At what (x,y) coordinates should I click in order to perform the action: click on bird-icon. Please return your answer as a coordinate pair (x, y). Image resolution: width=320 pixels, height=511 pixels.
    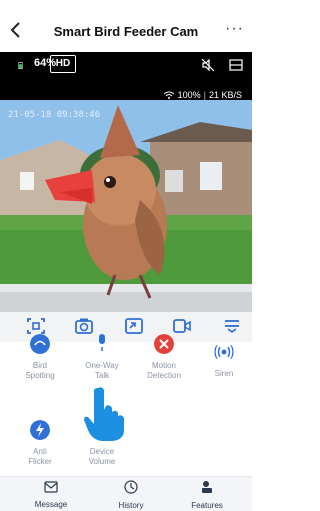
    Looking at the image, I should click on (40, 344).